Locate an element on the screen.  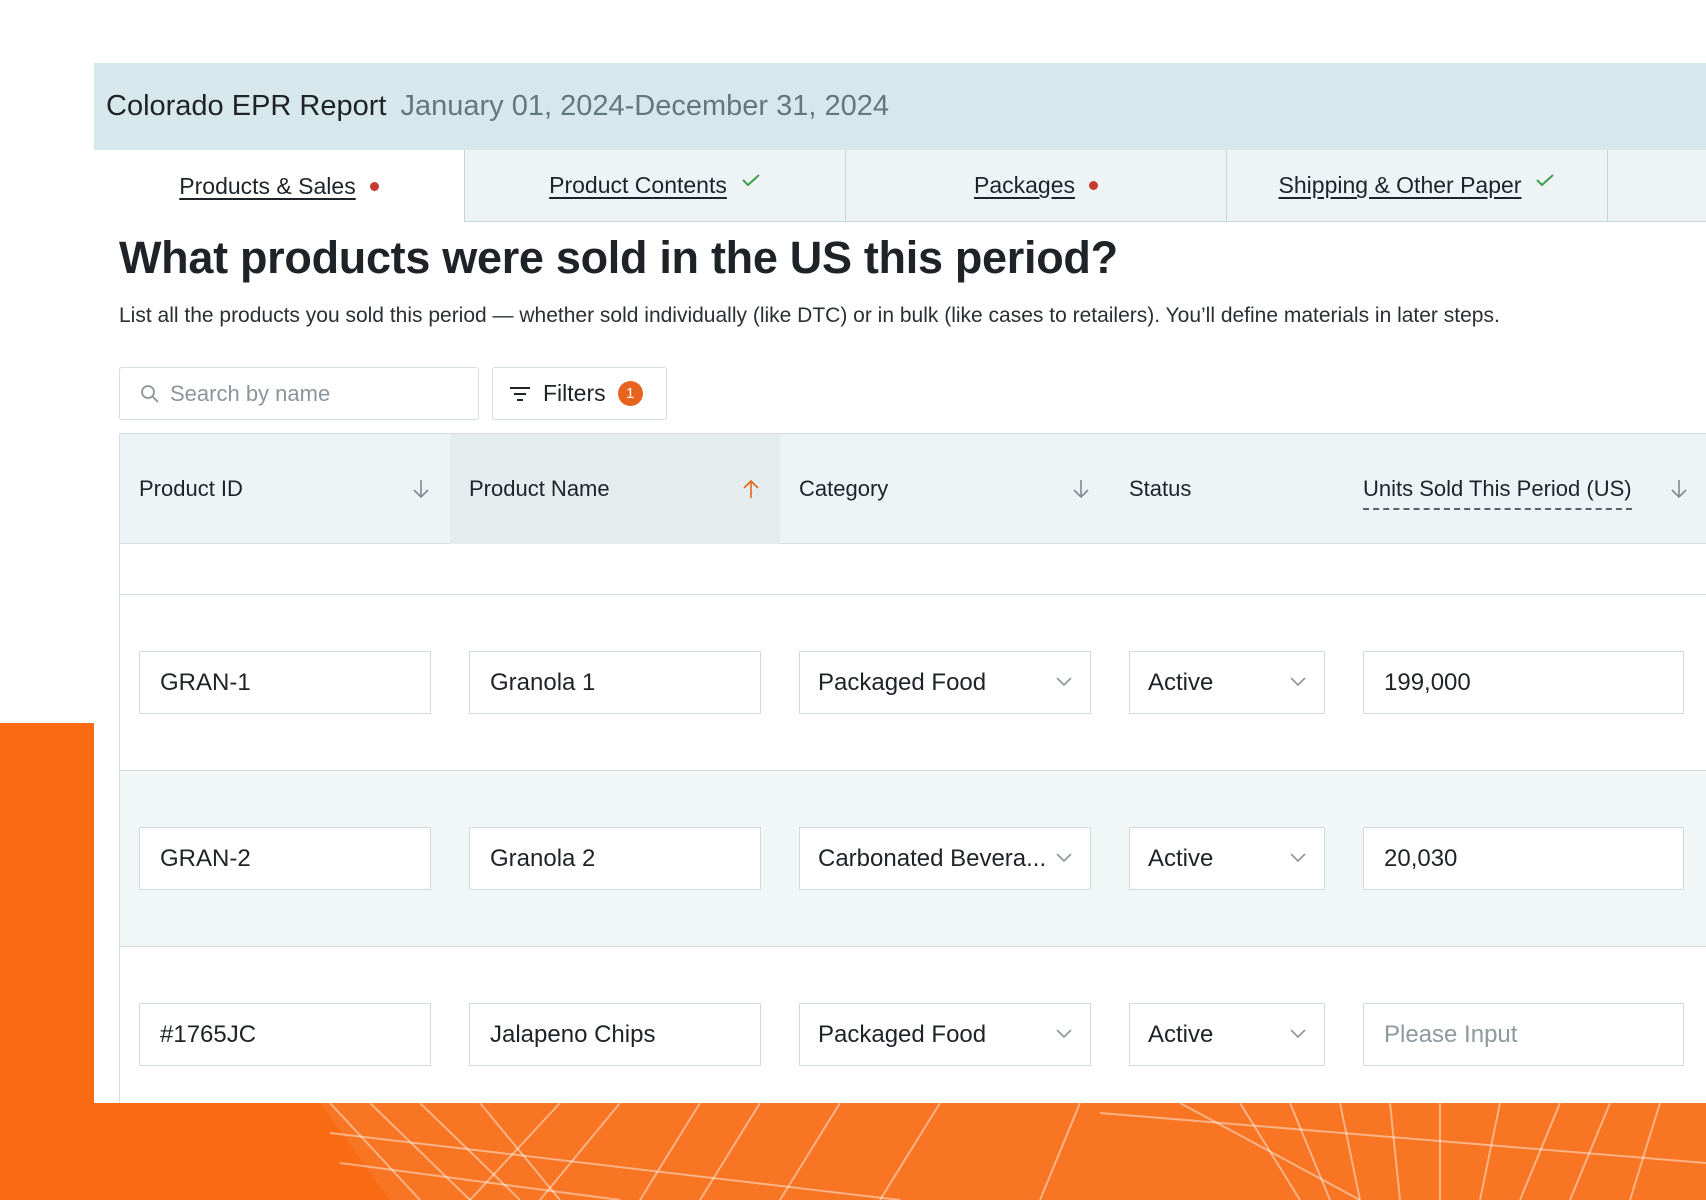
column-header-product-id: Product ID is located at coordinates (285, 489).